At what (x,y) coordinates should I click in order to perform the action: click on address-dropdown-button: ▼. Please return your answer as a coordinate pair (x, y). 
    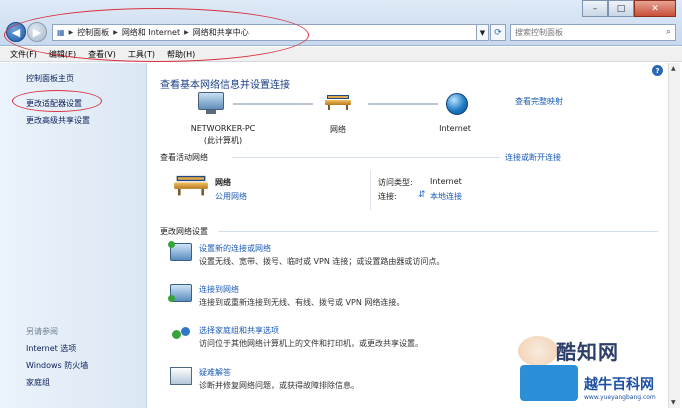
    Looking at the image, I should click on (482, 32).